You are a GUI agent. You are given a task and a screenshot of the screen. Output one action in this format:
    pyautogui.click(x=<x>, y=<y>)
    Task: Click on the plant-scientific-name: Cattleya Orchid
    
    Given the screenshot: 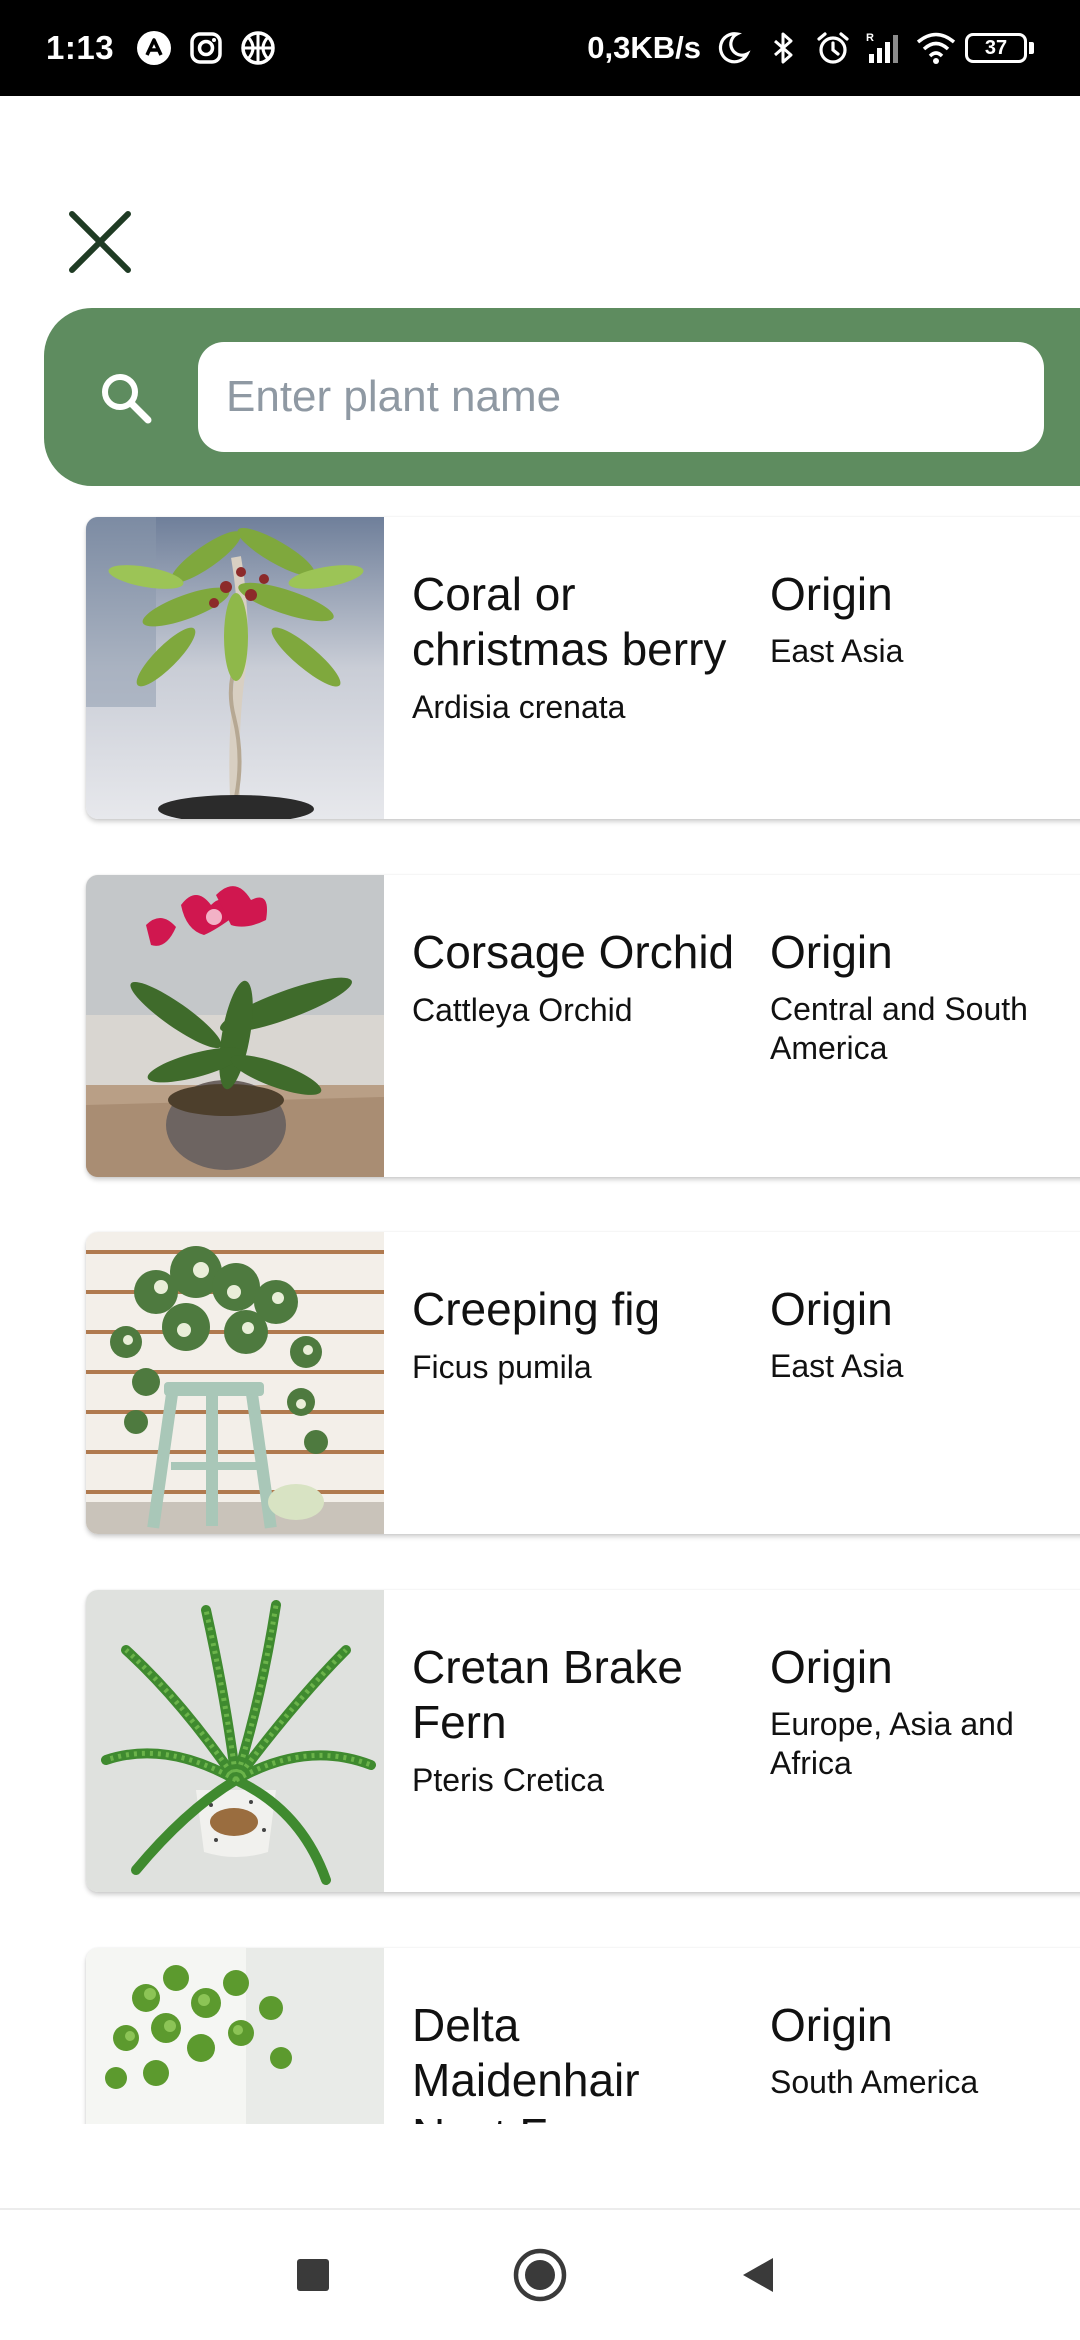 What is the action you would take?
    pyautogui.click(x=522, y=1010)
    